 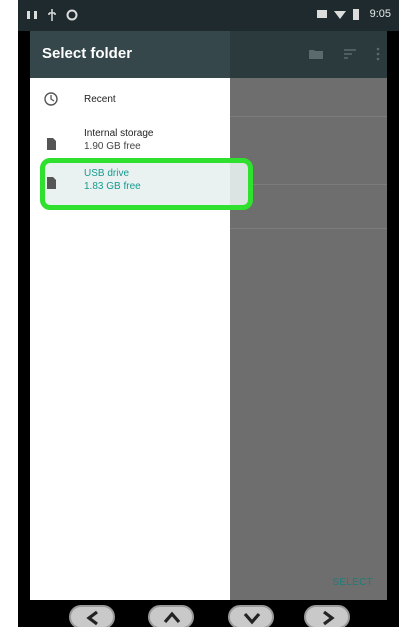 I want to click on drawer-item-subtitle: 1.83 GB free, so click(x=112, y=186).